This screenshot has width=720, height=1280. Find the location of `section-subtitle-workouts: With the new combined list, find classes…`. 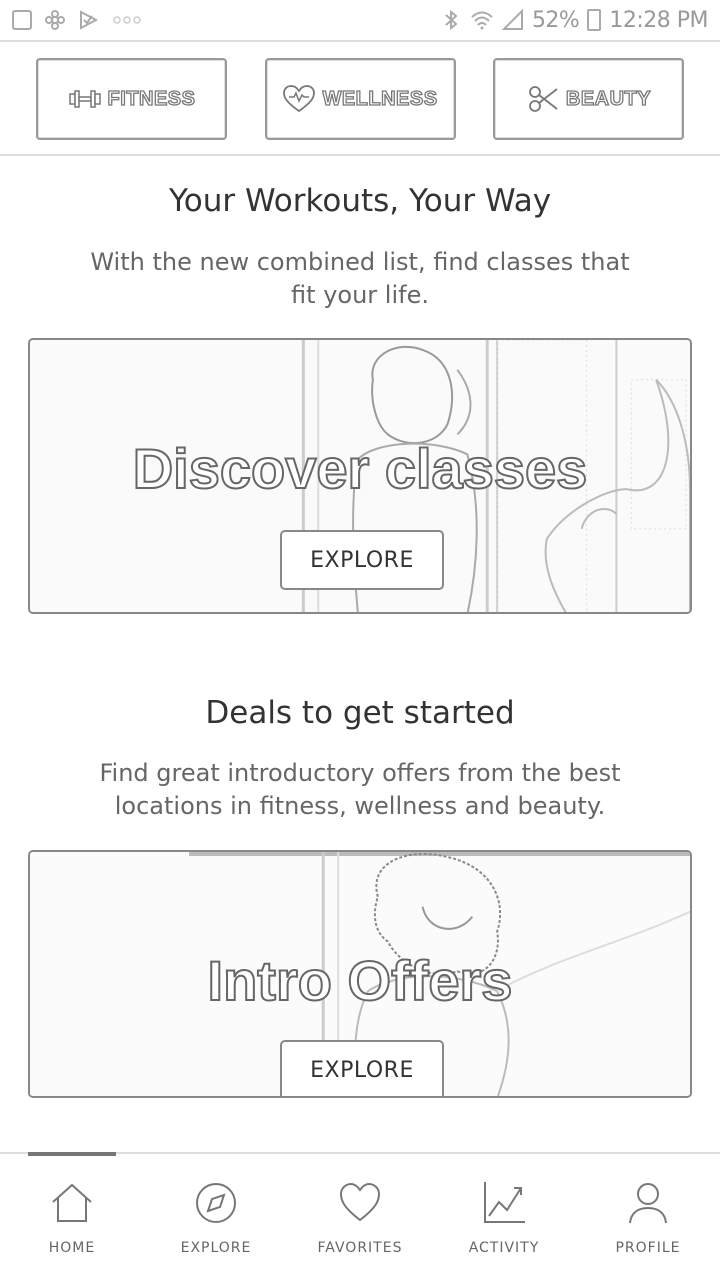

section-subtitle-workouts: With the new combined list, find classes… is located at coordinates (360, 278).